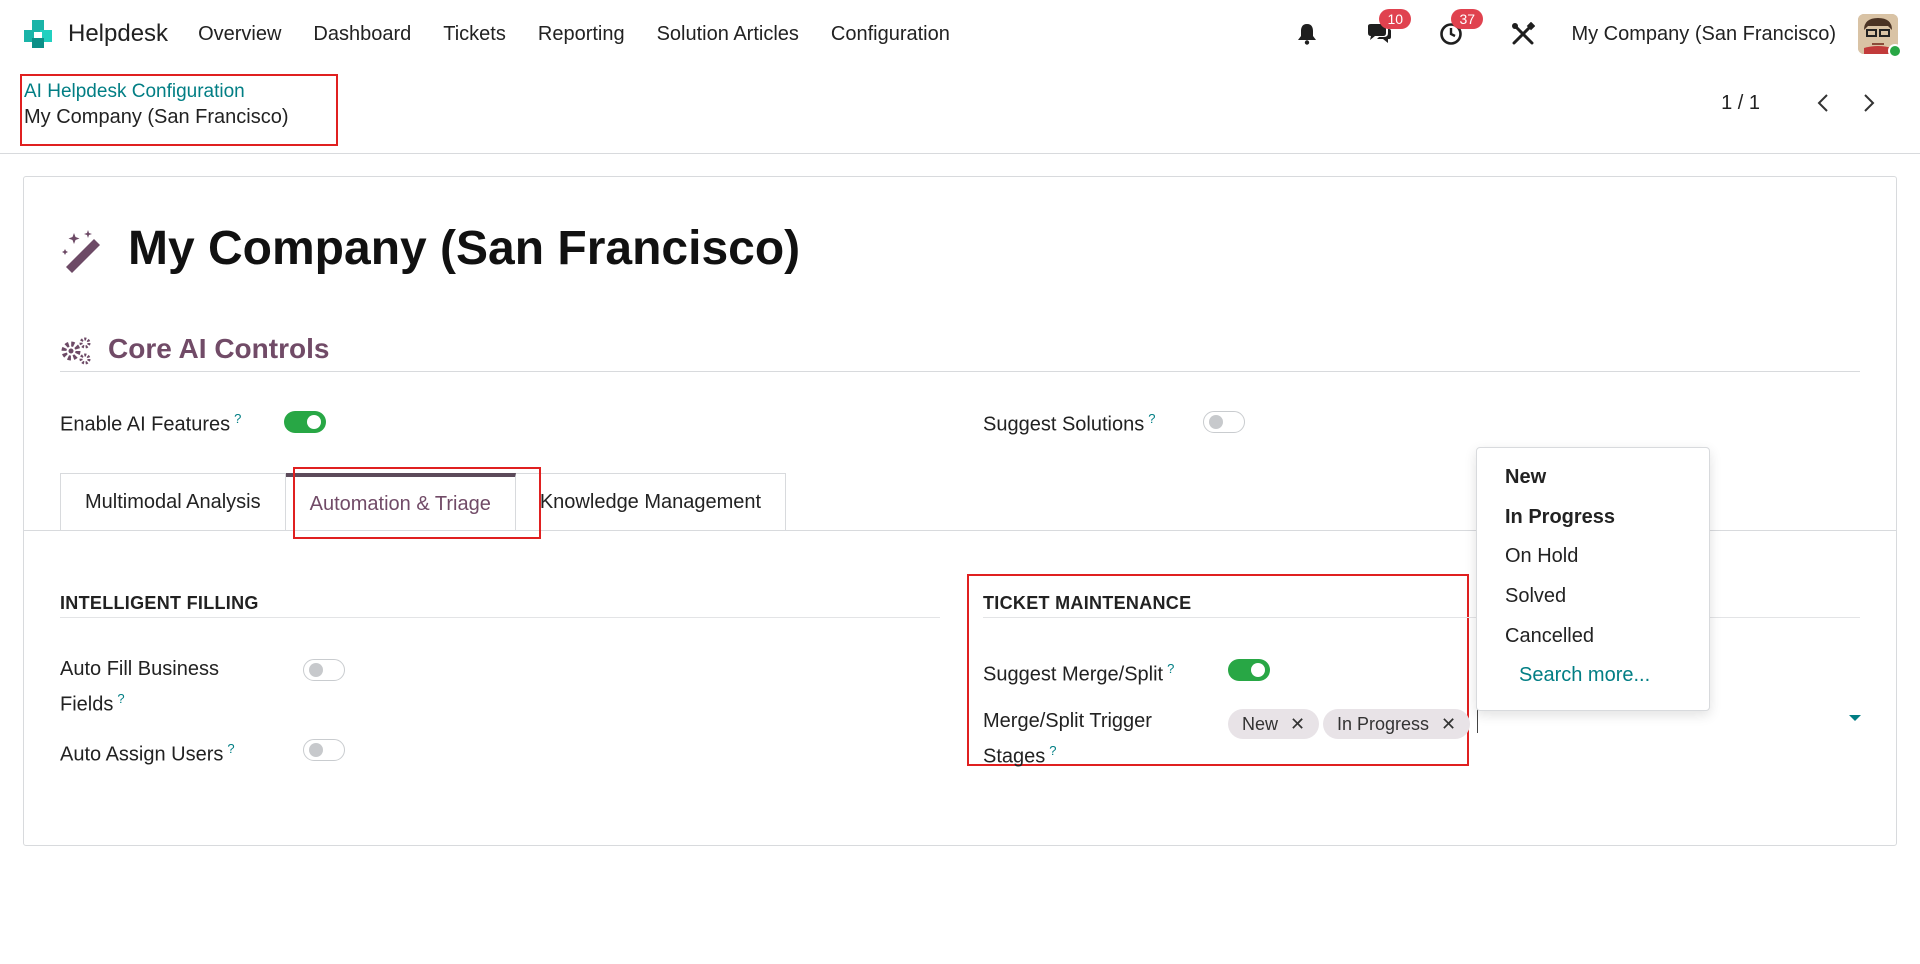 The width and height of the screenshot is (1920, 964). Describe the element at coordinates (1459, 29) in the screenshot. I see `clock-icon: 37` at that location.